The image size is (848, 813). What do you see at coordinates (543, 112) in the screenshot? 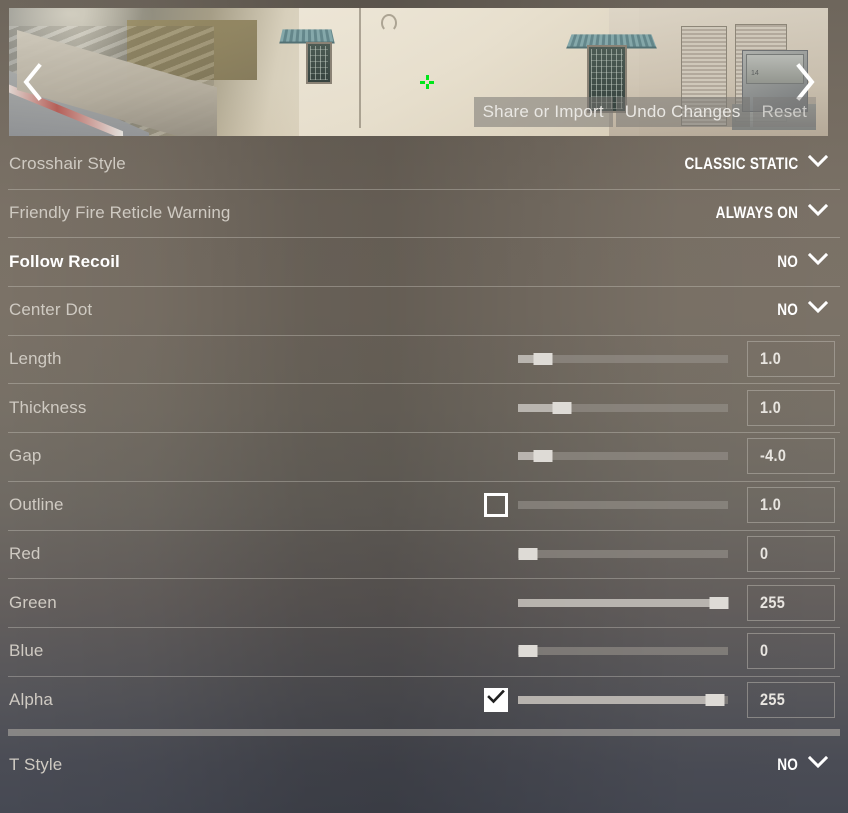
I see `share-or-import-button: Share or Import` at bounding box center [543, 112].